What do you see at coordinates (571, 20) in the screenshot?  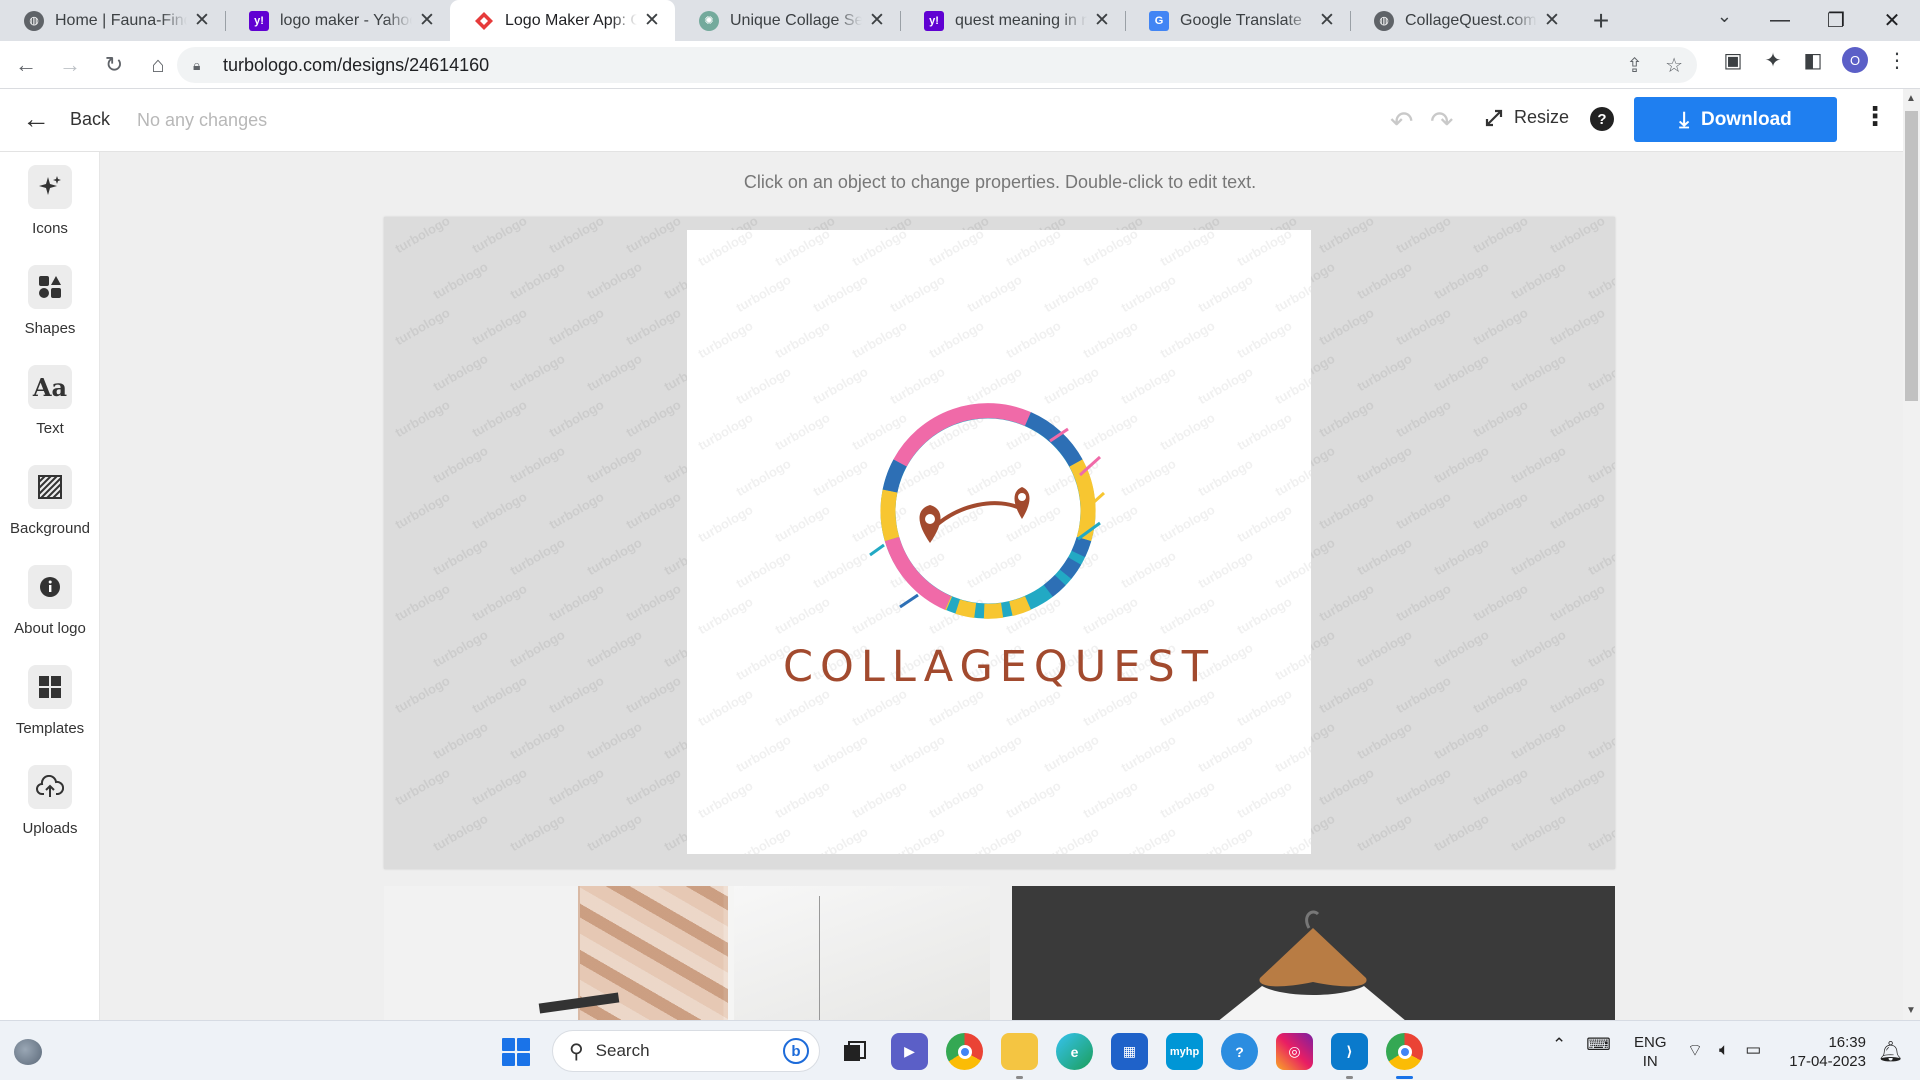 I see `tab-title: Logo Maker App: Get` at bounding box center [571, 20].